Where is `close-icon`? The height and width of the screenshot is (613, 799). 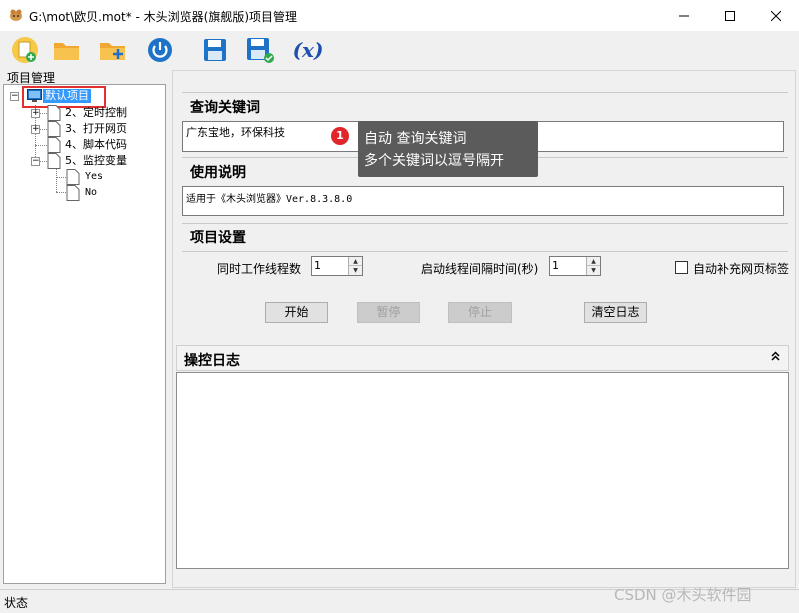
close-icon is located at coordinates (776, 15).